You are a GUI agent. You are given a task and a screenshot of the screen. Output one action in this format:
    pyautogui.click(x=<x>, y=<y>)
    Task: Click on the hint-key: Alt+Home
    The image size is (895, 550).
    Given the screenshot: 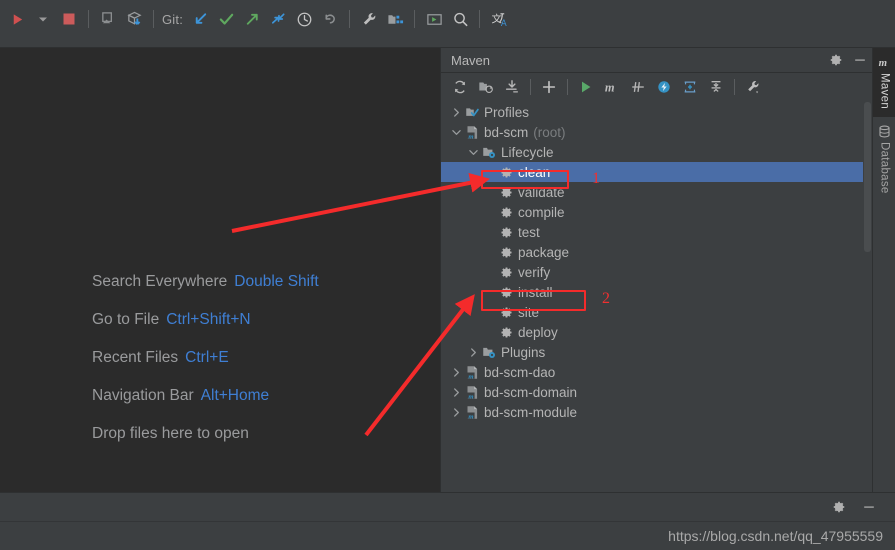 What is the action you would take?
    pyautogui.click(x=235, y=395)
    